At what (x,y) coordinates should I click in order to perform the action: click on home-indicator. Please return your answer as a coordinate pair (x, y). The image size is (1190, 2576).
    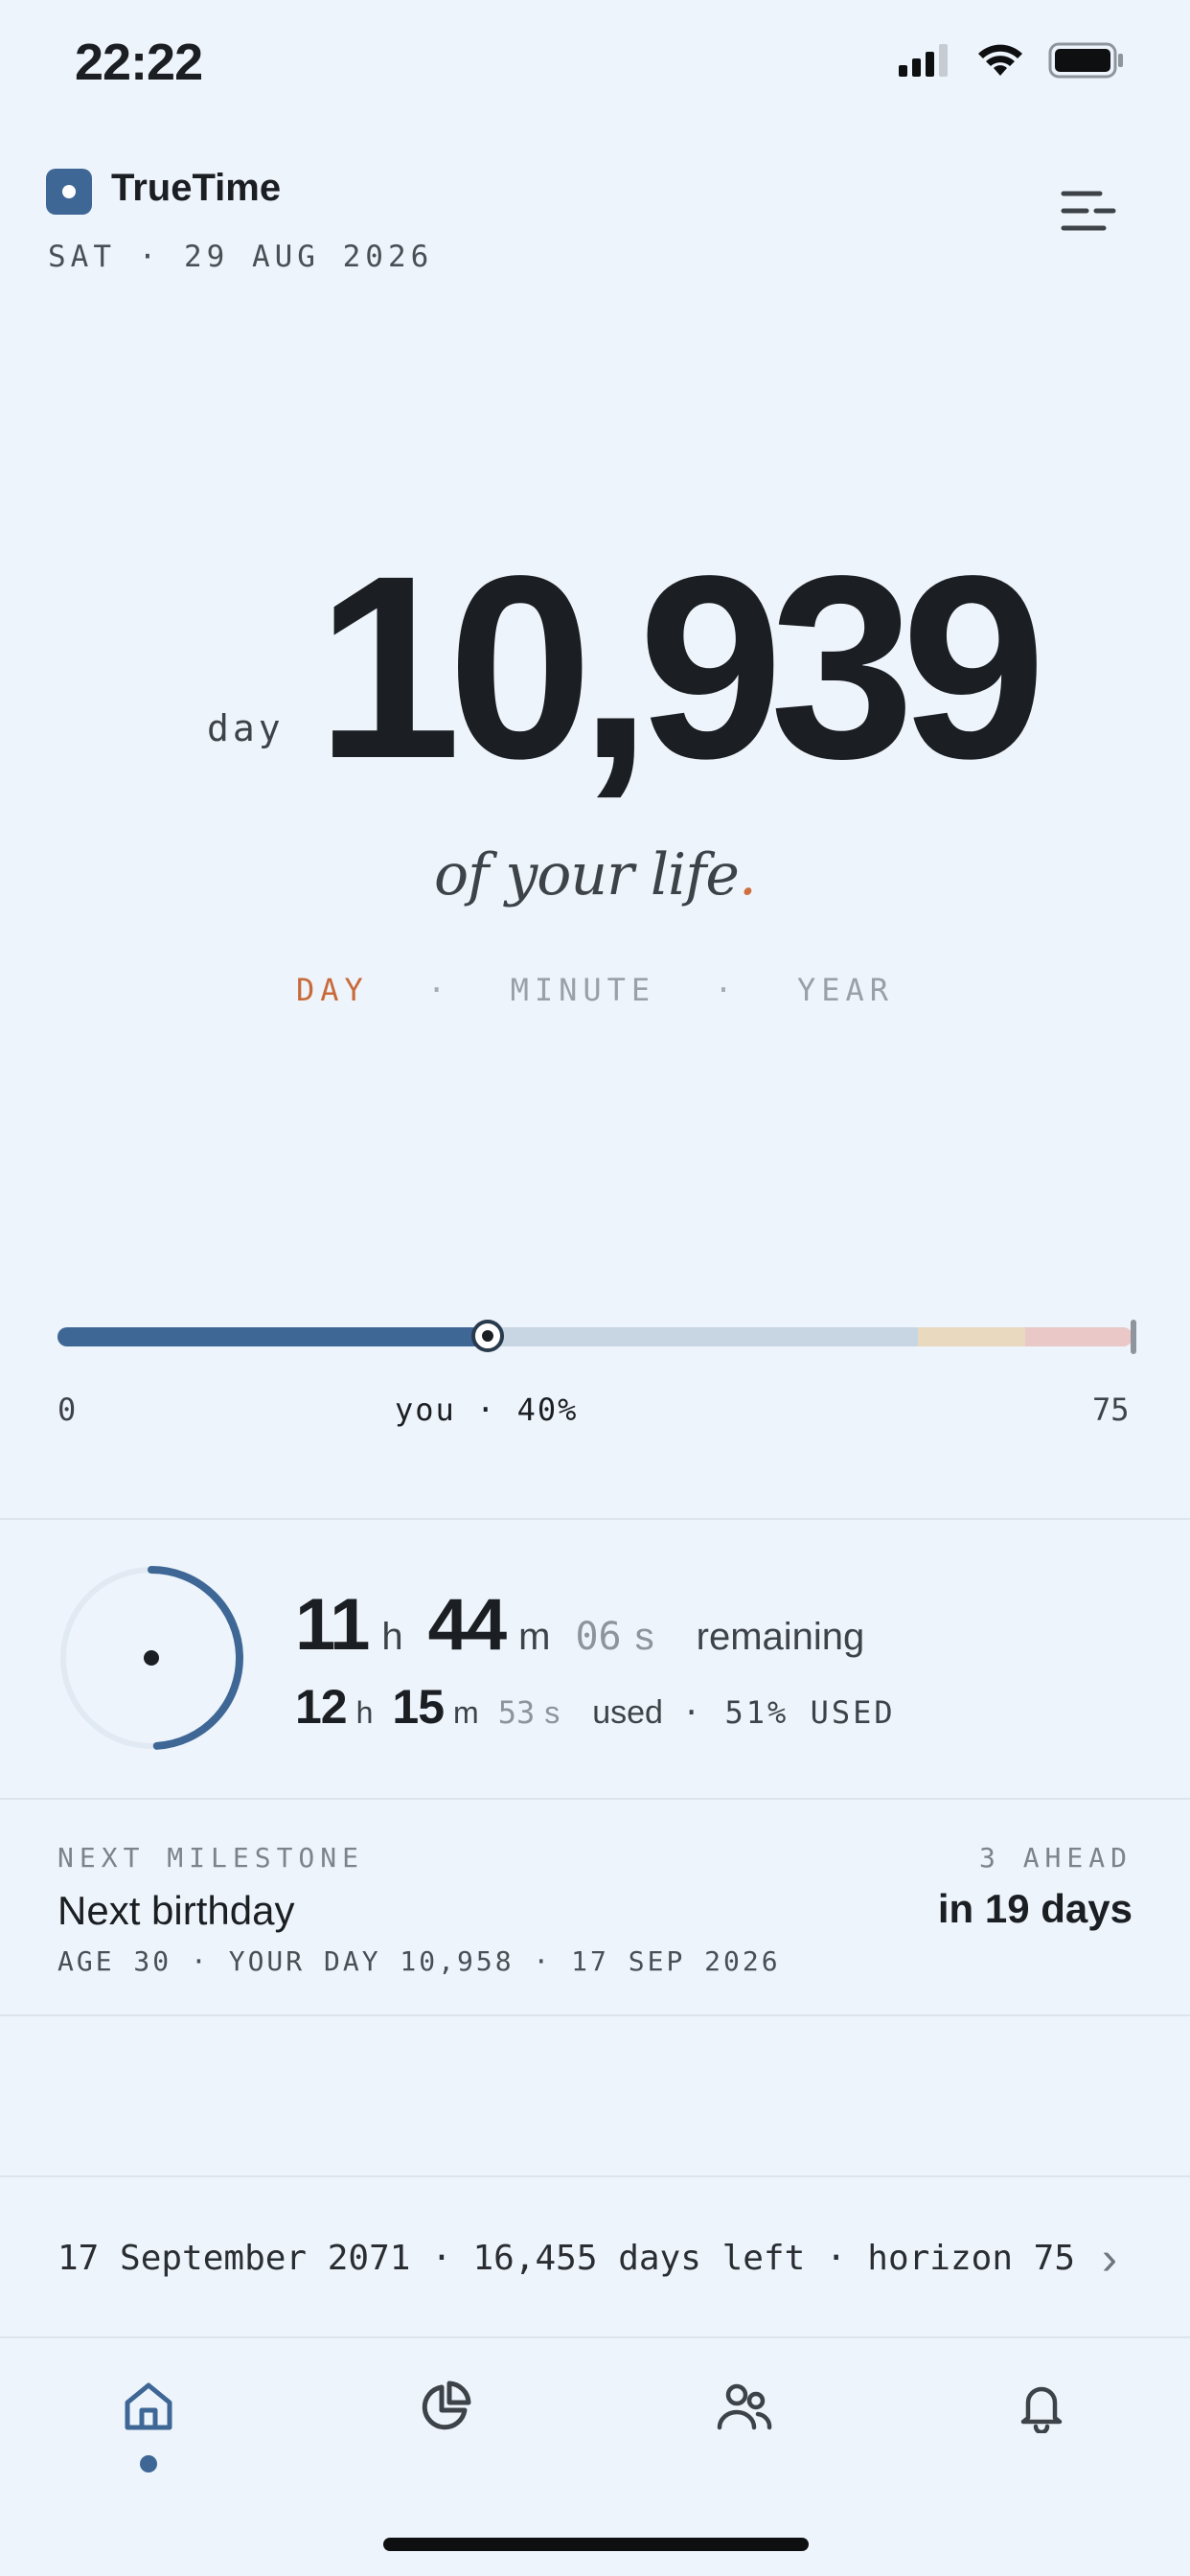
    Looking at the image, I should click on (596, 2544).